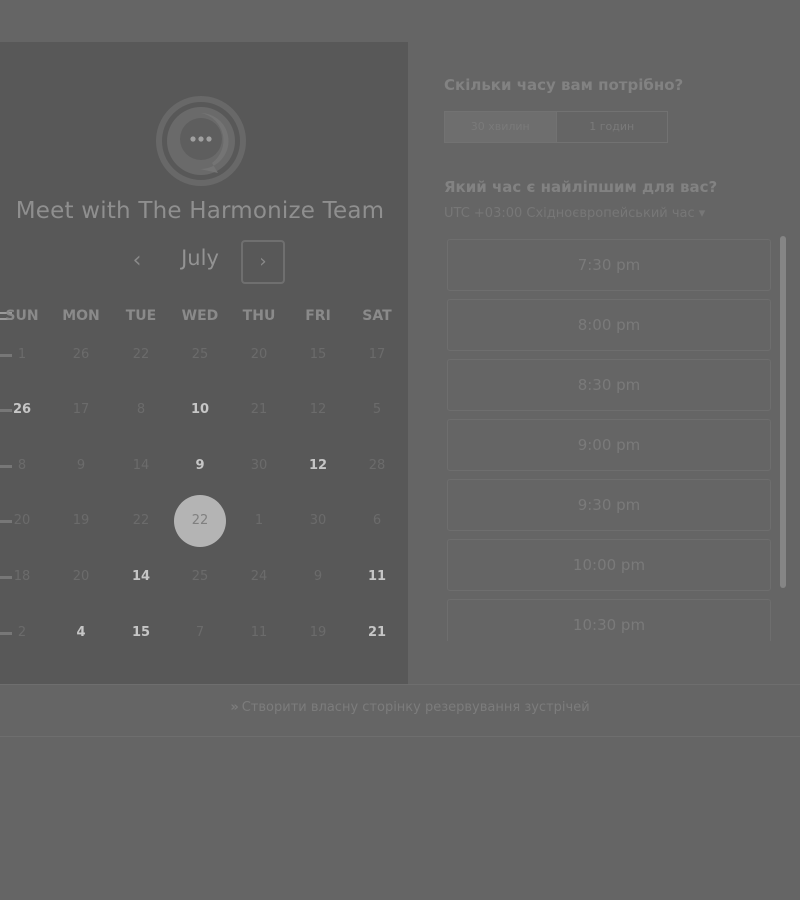 The height and width of the screenshot is (900, 800). Describe the element at coordinates (581, 187) in the screenshot. I see `time-question: Який час є найліпшим для вас?` at that location.